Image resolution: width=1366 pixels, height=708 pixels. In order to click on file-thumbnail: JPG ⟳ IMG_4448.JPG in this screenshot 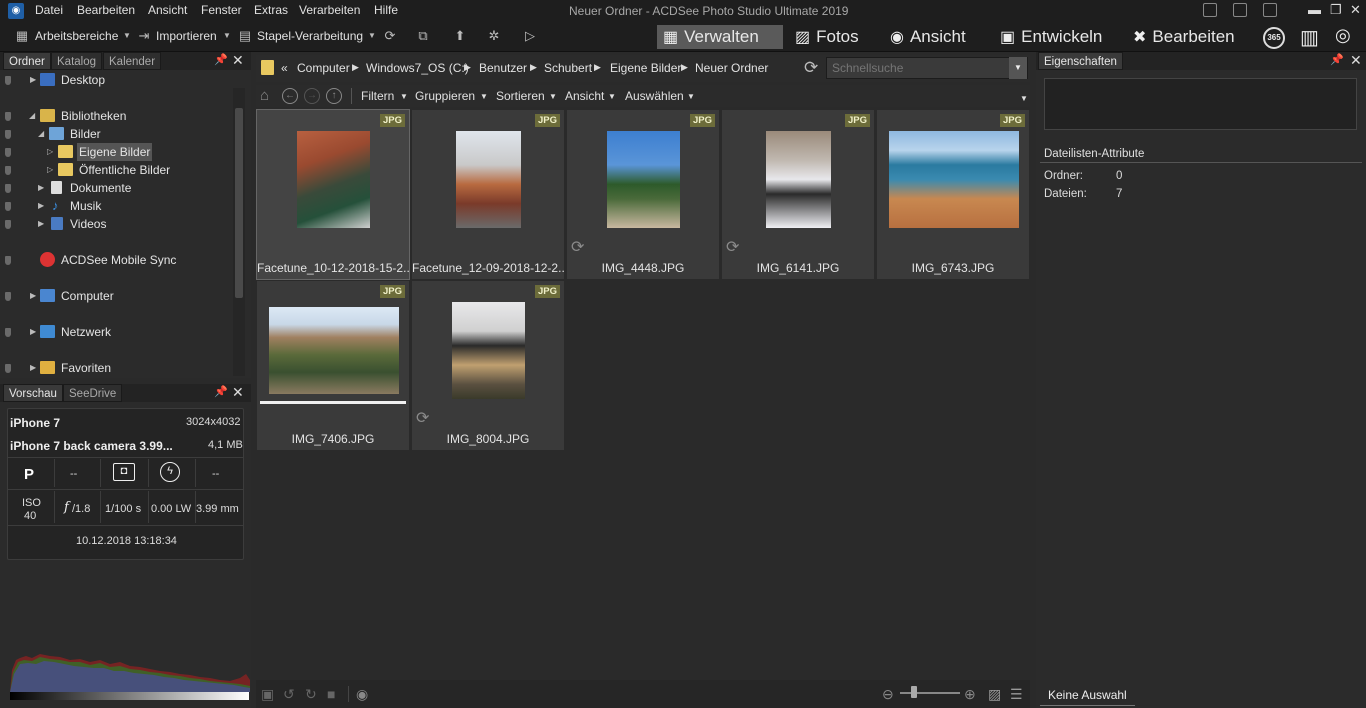, I will do `click(643, 194)`.